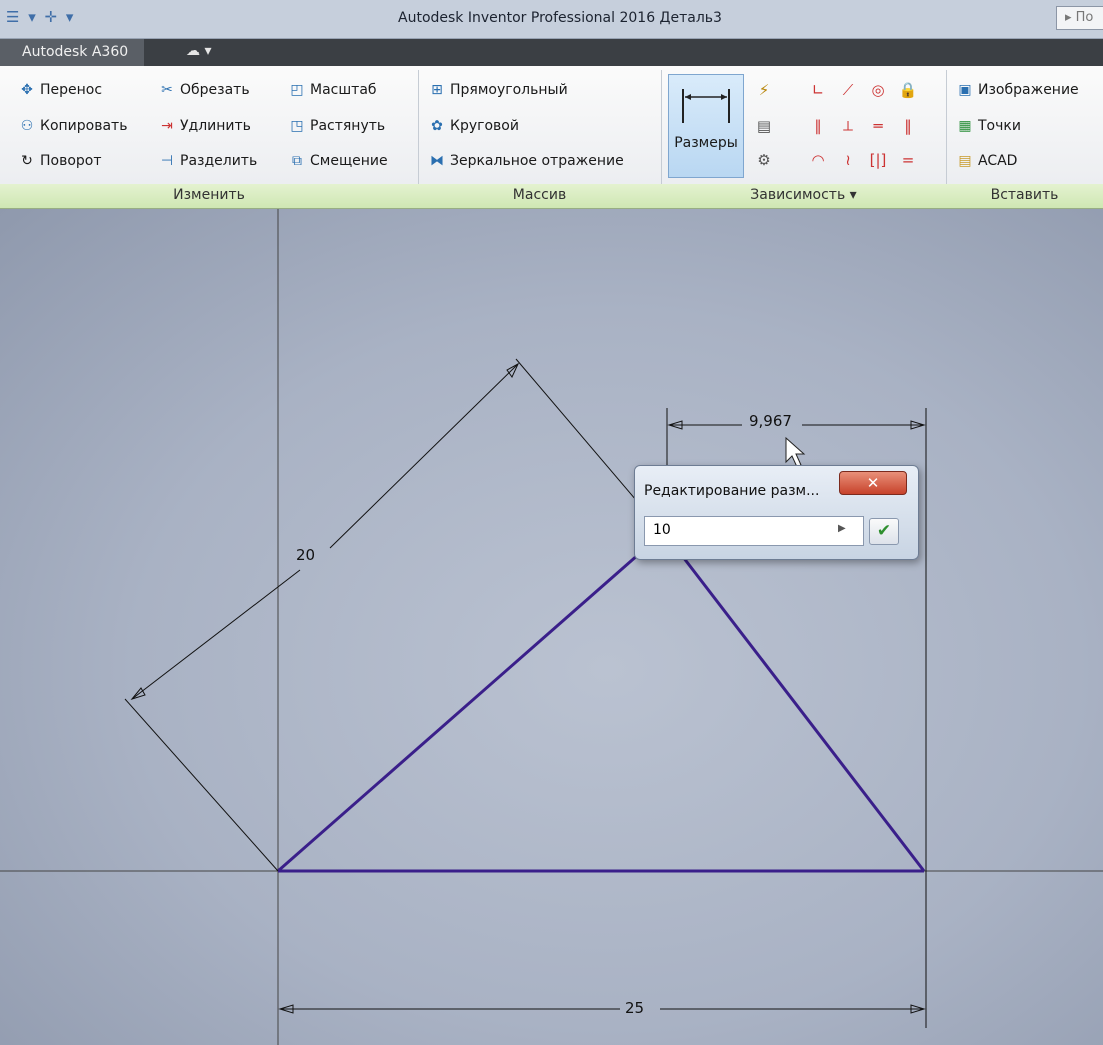  Describe the element at coordinates (842, 528) in the screenshot. I see `expand-arrow-icon: ▶` at that location.